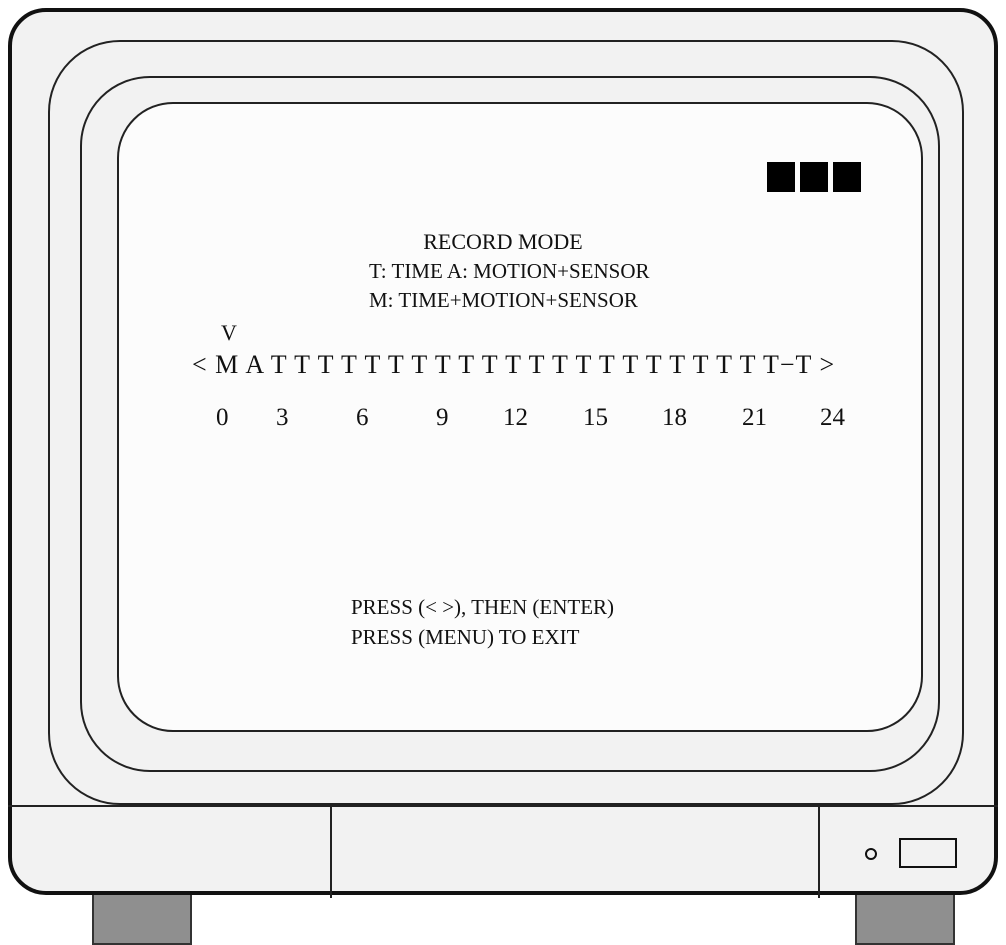 The width and height of the screenshot is (1006, 945). I want to click on hour-tick-21: 21, so click(754, 417).